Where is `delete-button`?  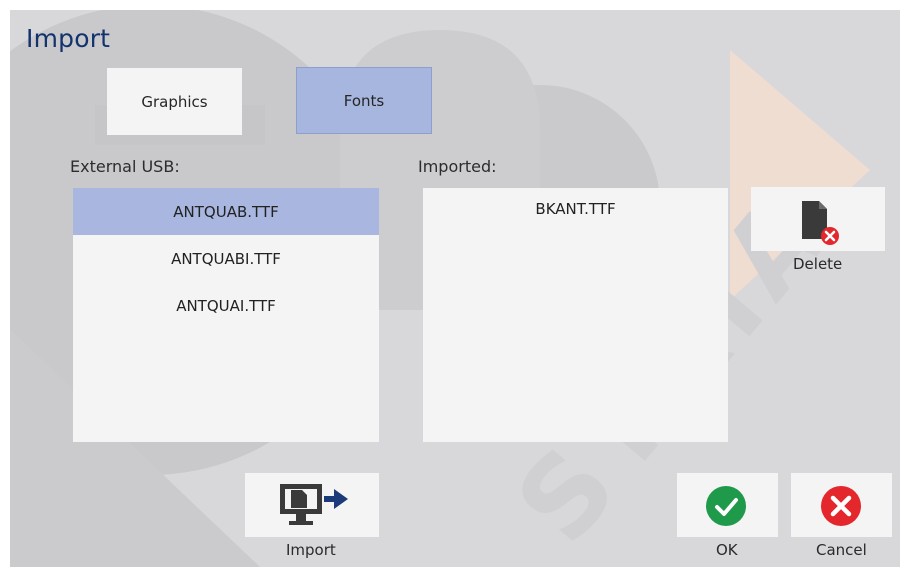 delete-button is located at coordinates (818, 219).